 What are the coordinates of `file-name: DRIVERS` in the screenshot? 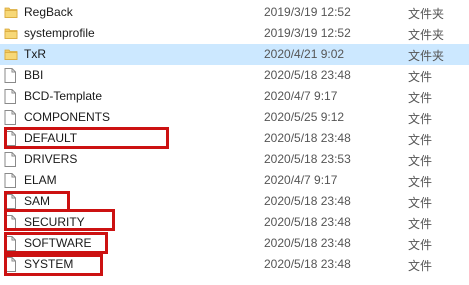 It's located at (51, 159).